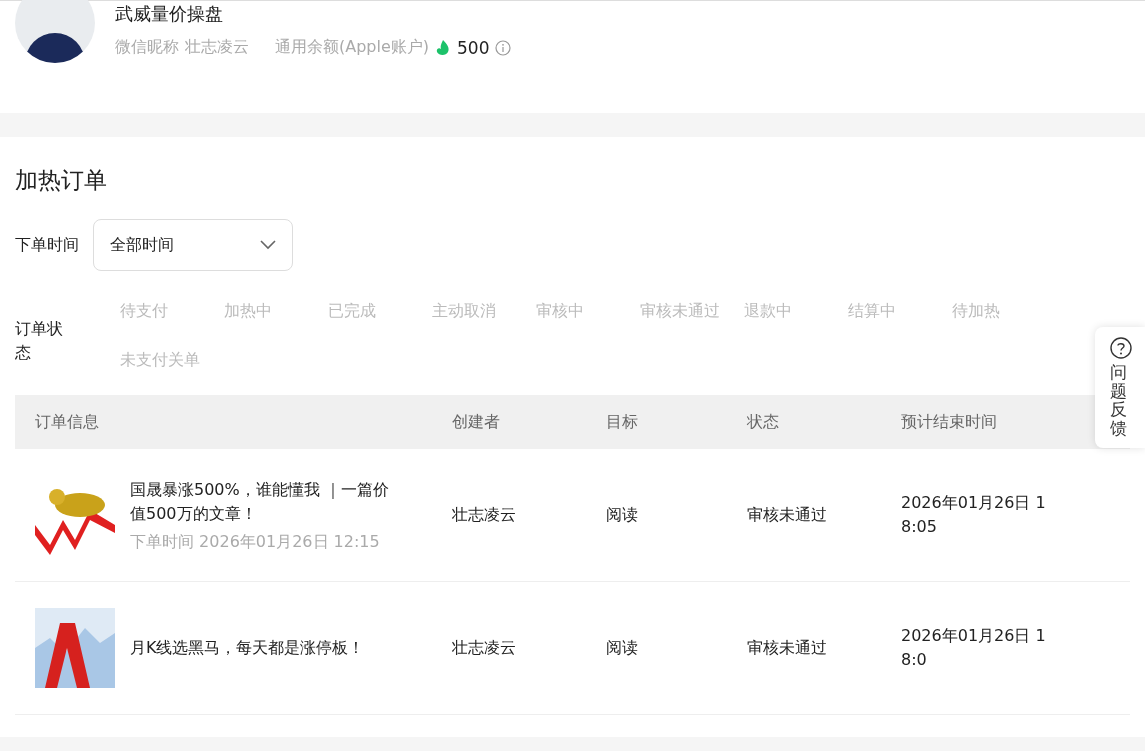 This screenshot has height=751, width=1145. What do you see at coordinates (217, 47) in the screenshot?
I see `nickname: 壮志凌云` at bounding box center [217, 47].